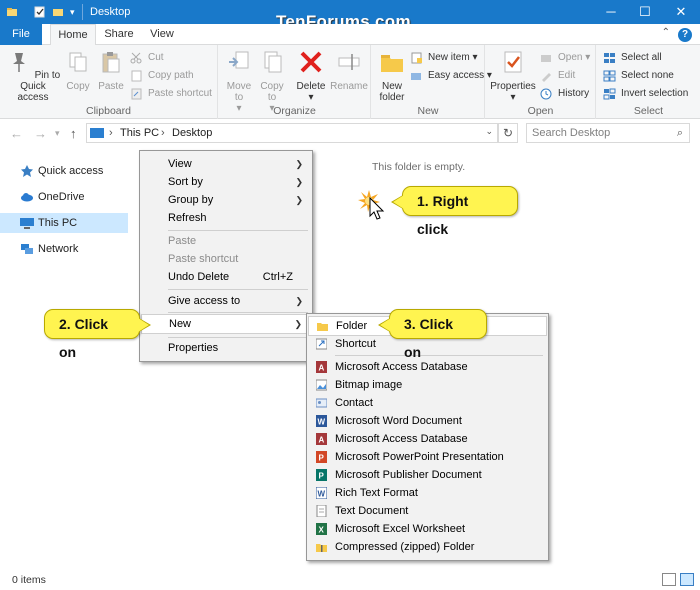  What do you see at coordinates (349, 62) in the screenshot?
I see `rename-icon` at bounding box center [349, 62].